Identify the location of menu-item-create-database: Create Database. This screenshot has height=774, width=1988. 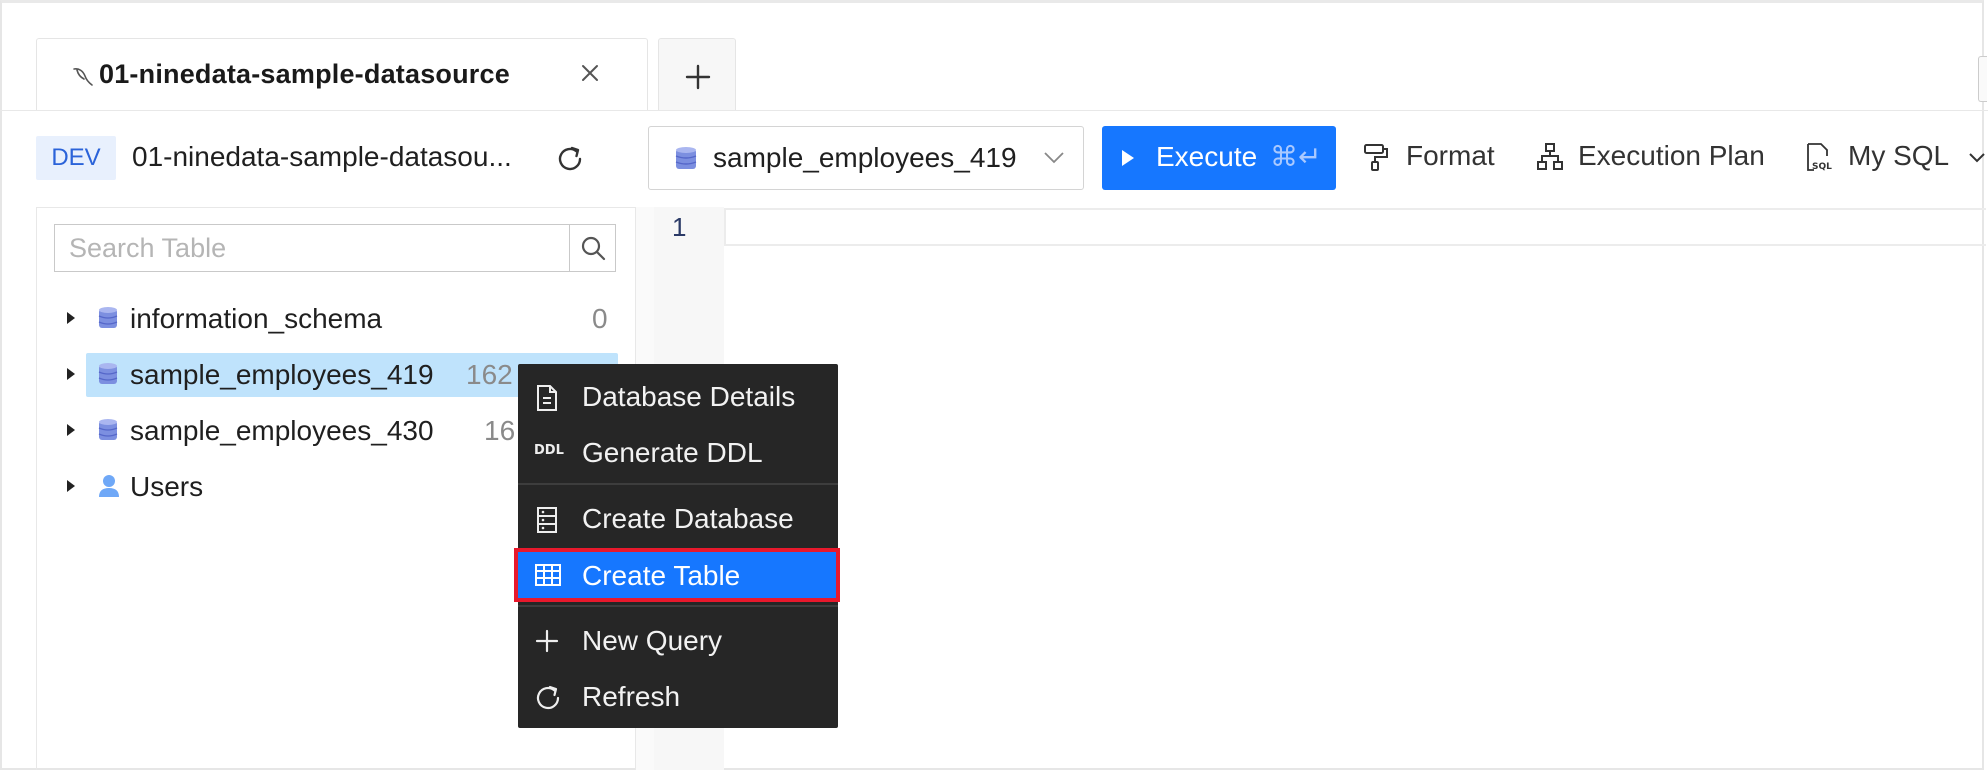
(678, 518).